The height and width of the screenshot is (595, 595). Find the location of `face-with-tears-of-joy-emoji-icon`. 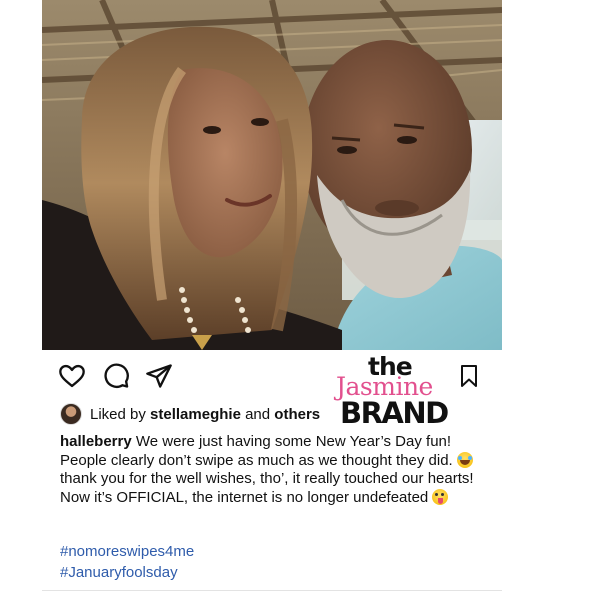

face-with-tears-of-joy-emoji-icon is located at coordinates (464, 459).